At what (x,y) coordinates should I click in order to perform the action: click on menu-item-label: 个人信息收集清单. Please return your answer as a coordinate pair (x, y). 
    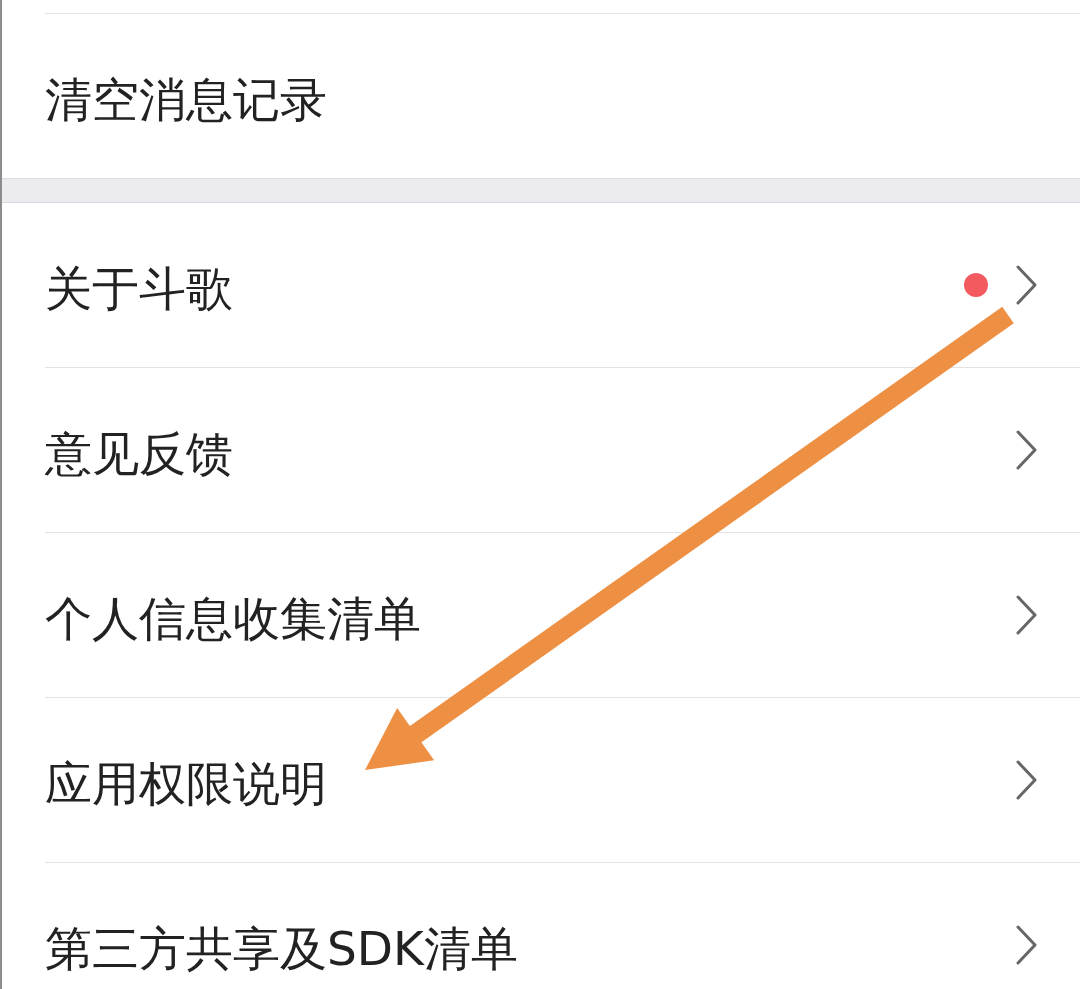
    Looking at the image, I should click on (233, 615).